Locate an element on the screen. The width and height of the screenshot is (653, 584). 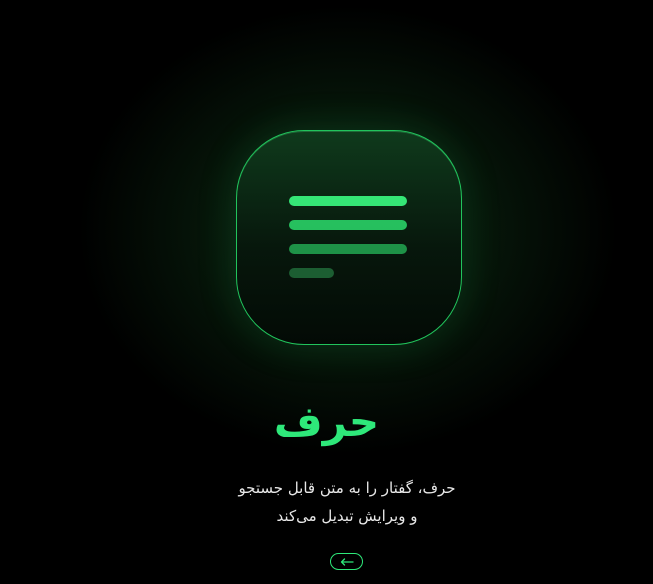
app-logo is located at coordinates (349, 237).